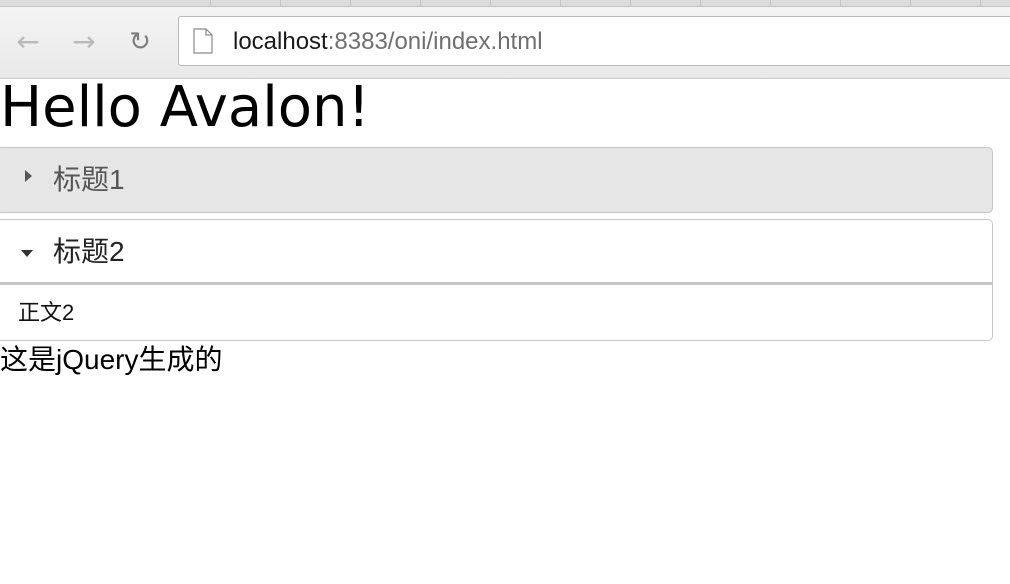 This screenshot has height=584, width=1010. Describe the element at coordinates (496, 180) in the screenshot. I see `accordion-header-1: 标题1` at that location.